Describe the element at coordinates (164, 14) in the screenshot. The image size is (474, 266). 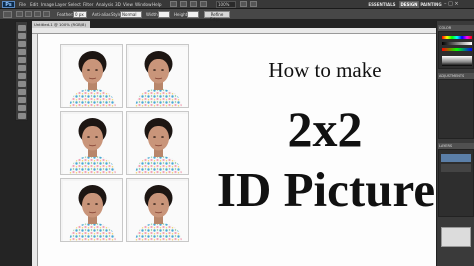
I see `width-input` at that location.